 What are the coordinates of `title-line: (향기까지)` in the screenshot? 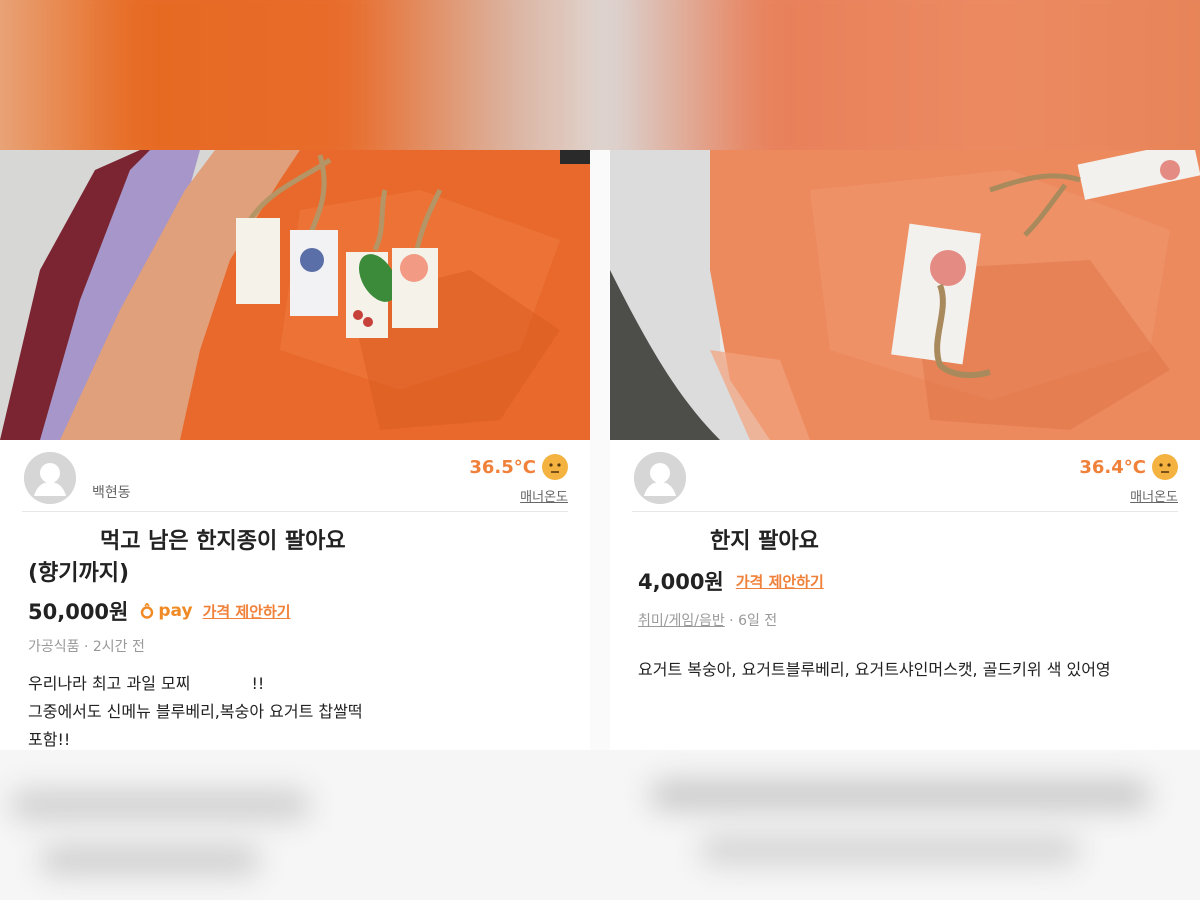 It's located at (79, 573).